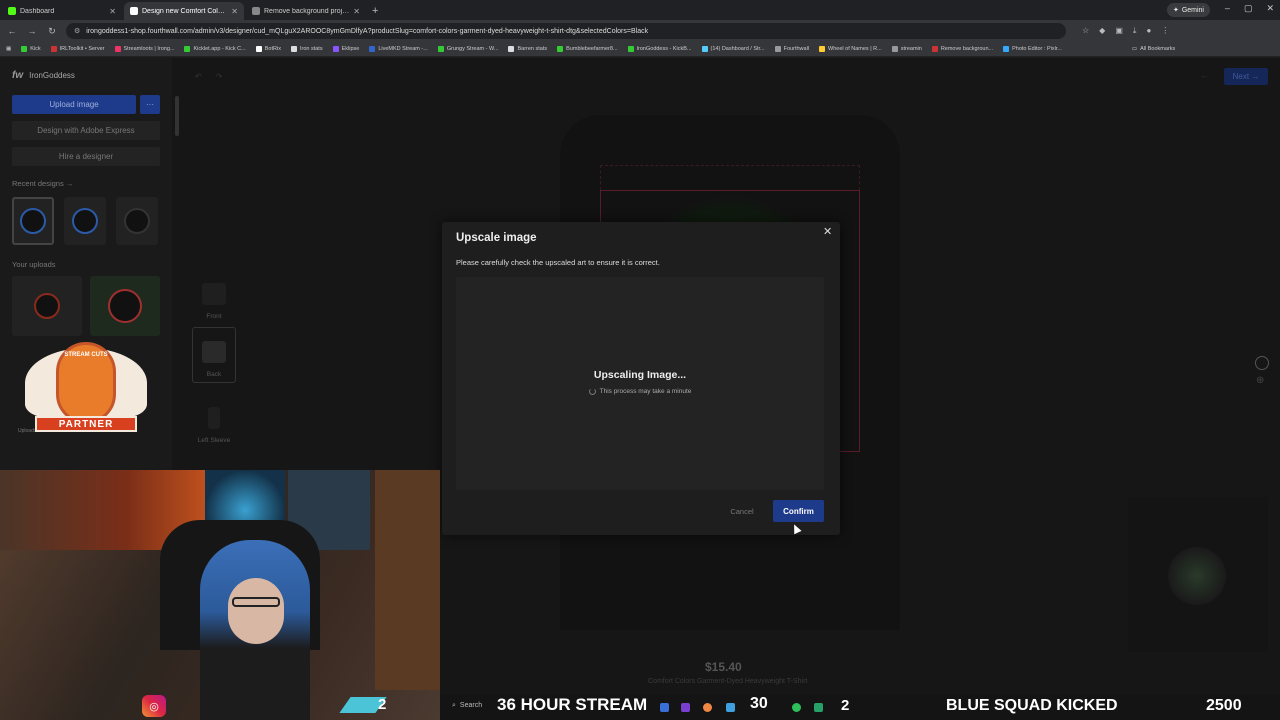 Image resolution: width=1280 pixels, height=720 pixels. What do you see at coordinates (1270, 8) in the screenshot?
I see `close-window-icon: ✕` at bounding box center [1270, 8].